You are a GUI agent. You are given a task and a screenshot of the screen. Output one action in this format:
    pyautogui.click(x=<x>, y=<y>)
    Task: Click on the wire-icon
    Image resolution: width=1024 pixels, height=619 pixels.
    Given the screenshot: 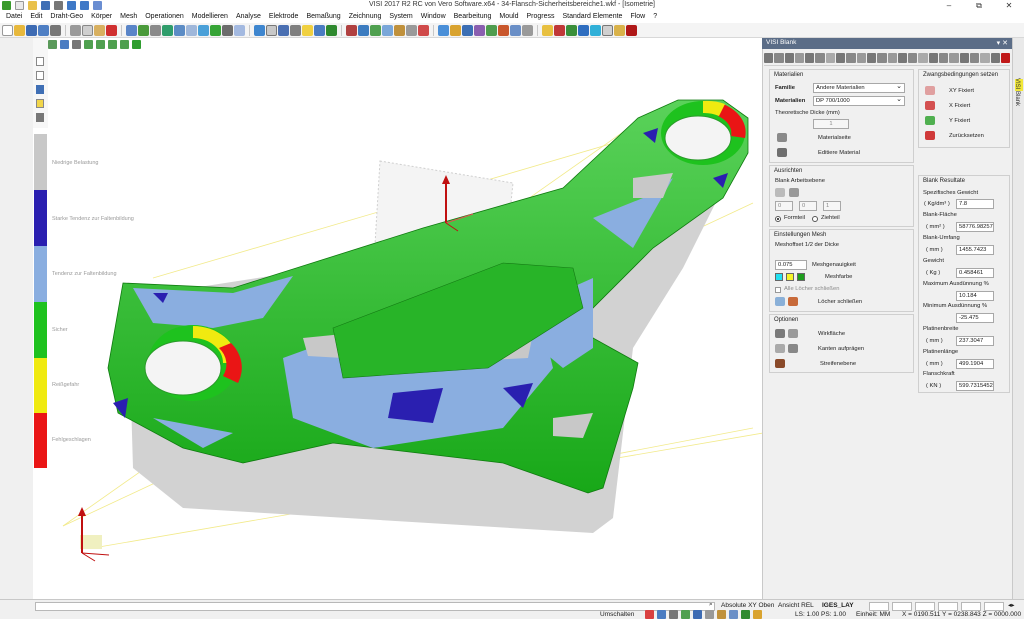 What is the action you would take?
    pyautogui.click(x=131, y=30)
    